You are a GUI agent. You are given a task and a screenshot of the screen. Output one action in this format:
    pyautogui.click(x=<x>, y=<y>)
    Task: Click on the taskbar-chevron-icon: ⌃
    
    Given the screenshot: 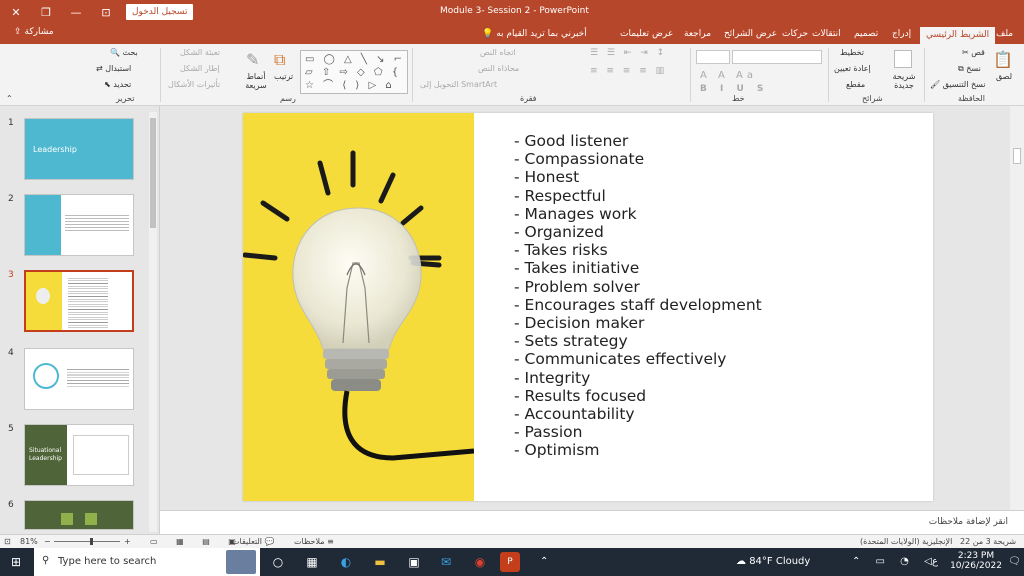 What is the action you would take?
    pyautogui.click(x=544, y=561)
    